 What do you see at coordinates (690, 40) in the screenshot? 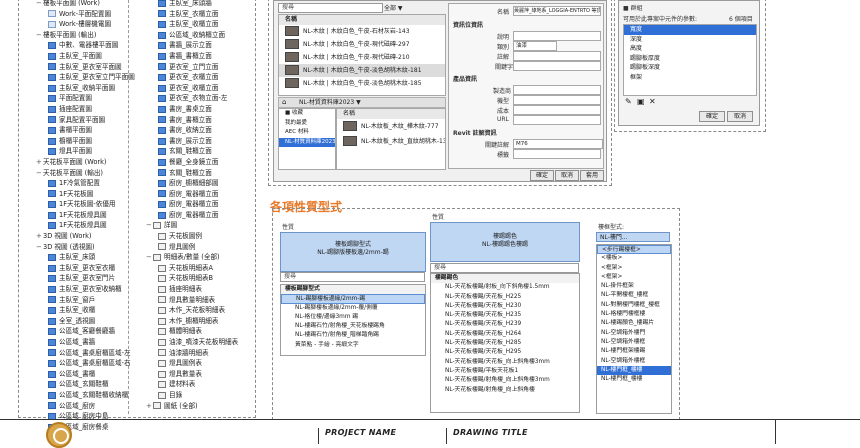
I see `parameter-item: 深度` at bounding box center [690, 40].